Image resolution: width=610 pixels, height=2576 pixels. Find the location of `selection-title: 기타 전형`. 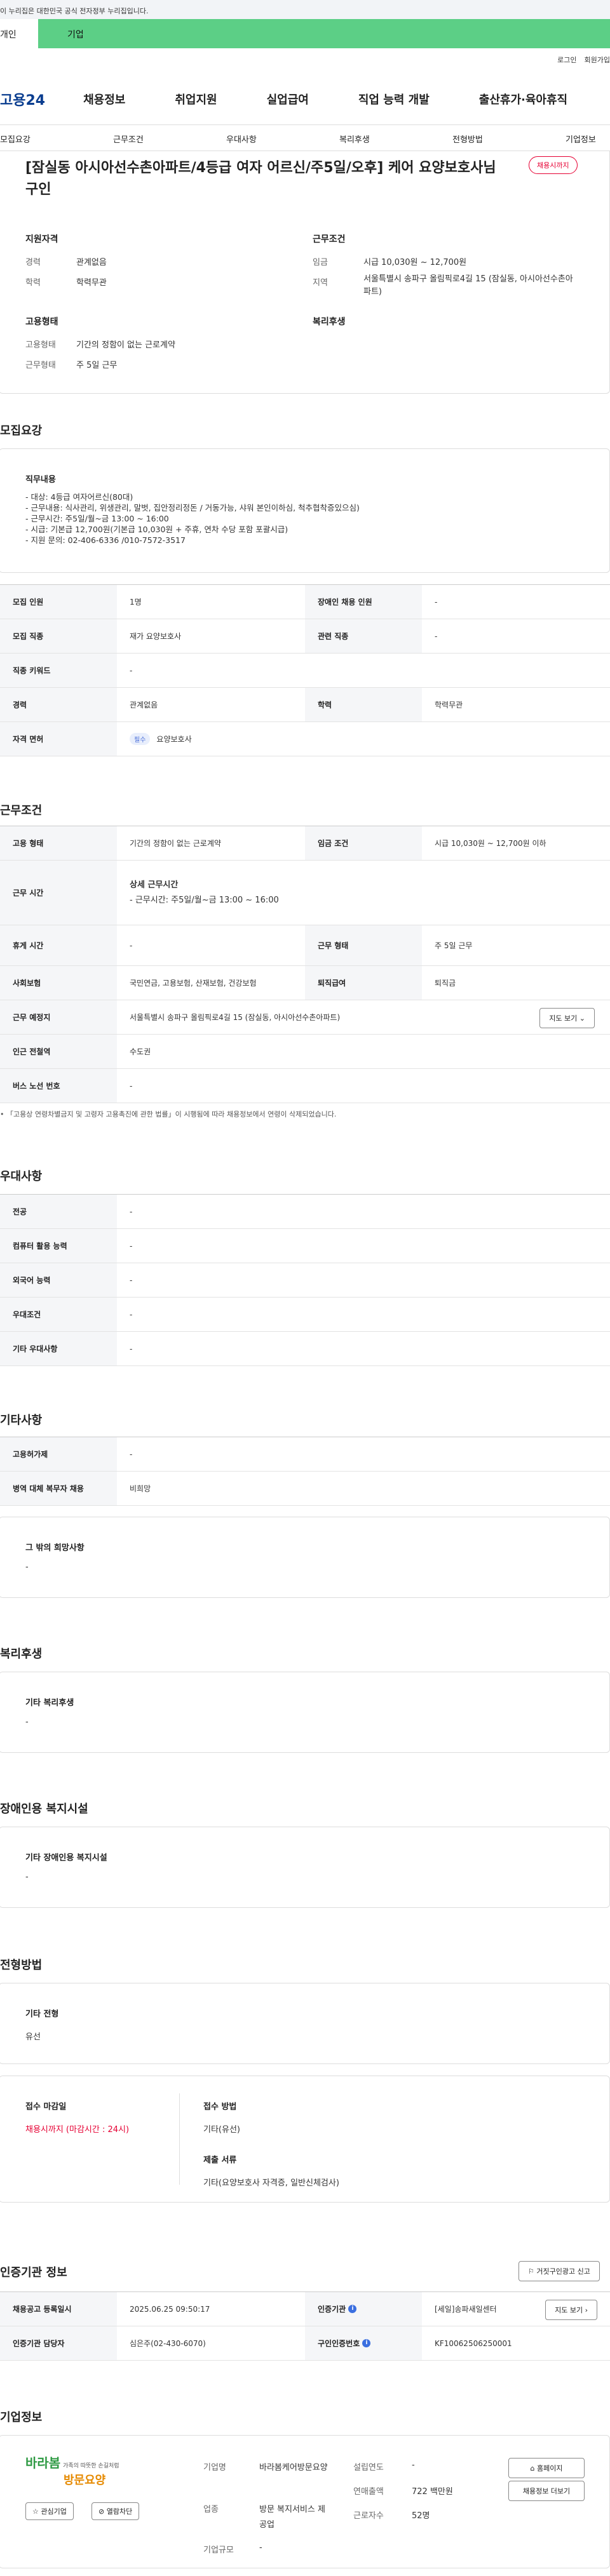

selection-title: 기타 전형 is located at coordinates (42, 2014).